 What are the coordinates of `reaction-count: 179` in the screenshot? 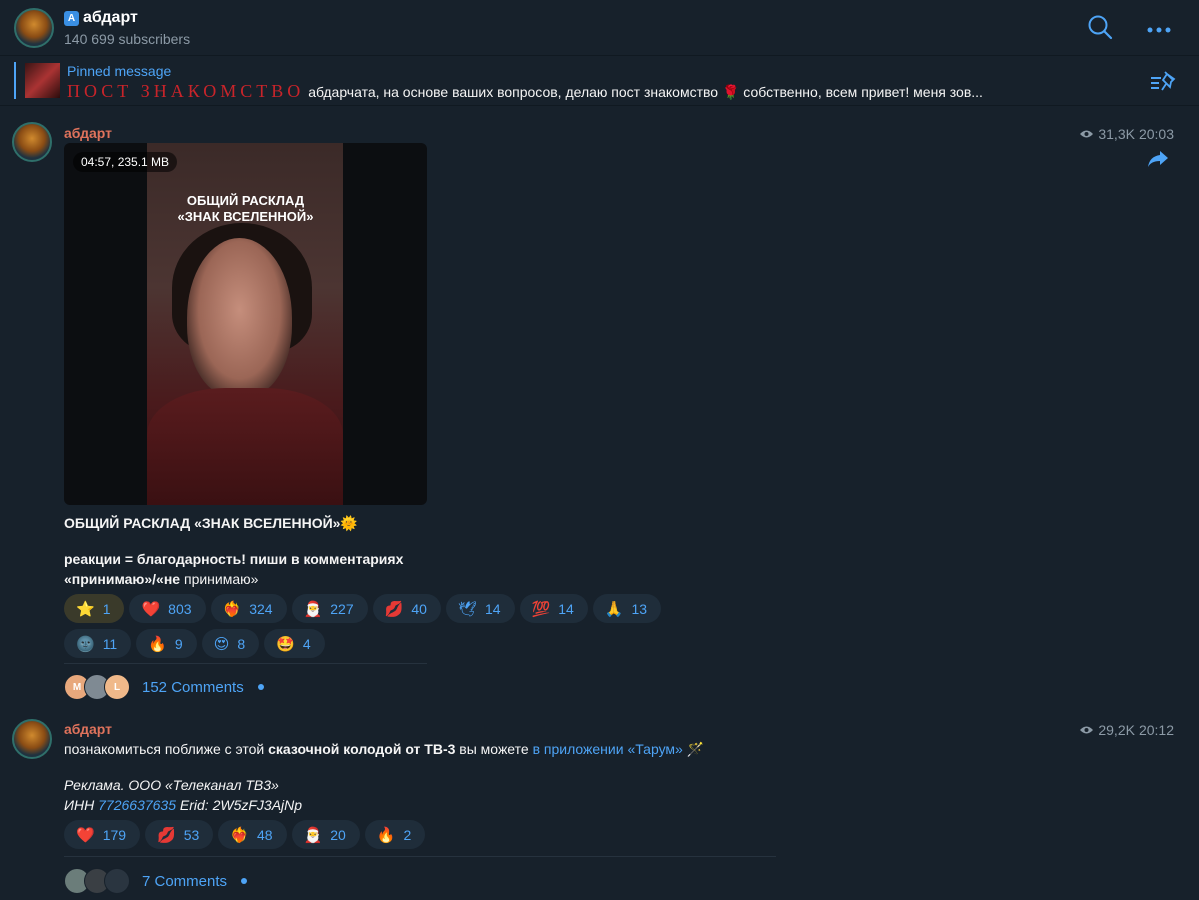 It's located at (114, 834).